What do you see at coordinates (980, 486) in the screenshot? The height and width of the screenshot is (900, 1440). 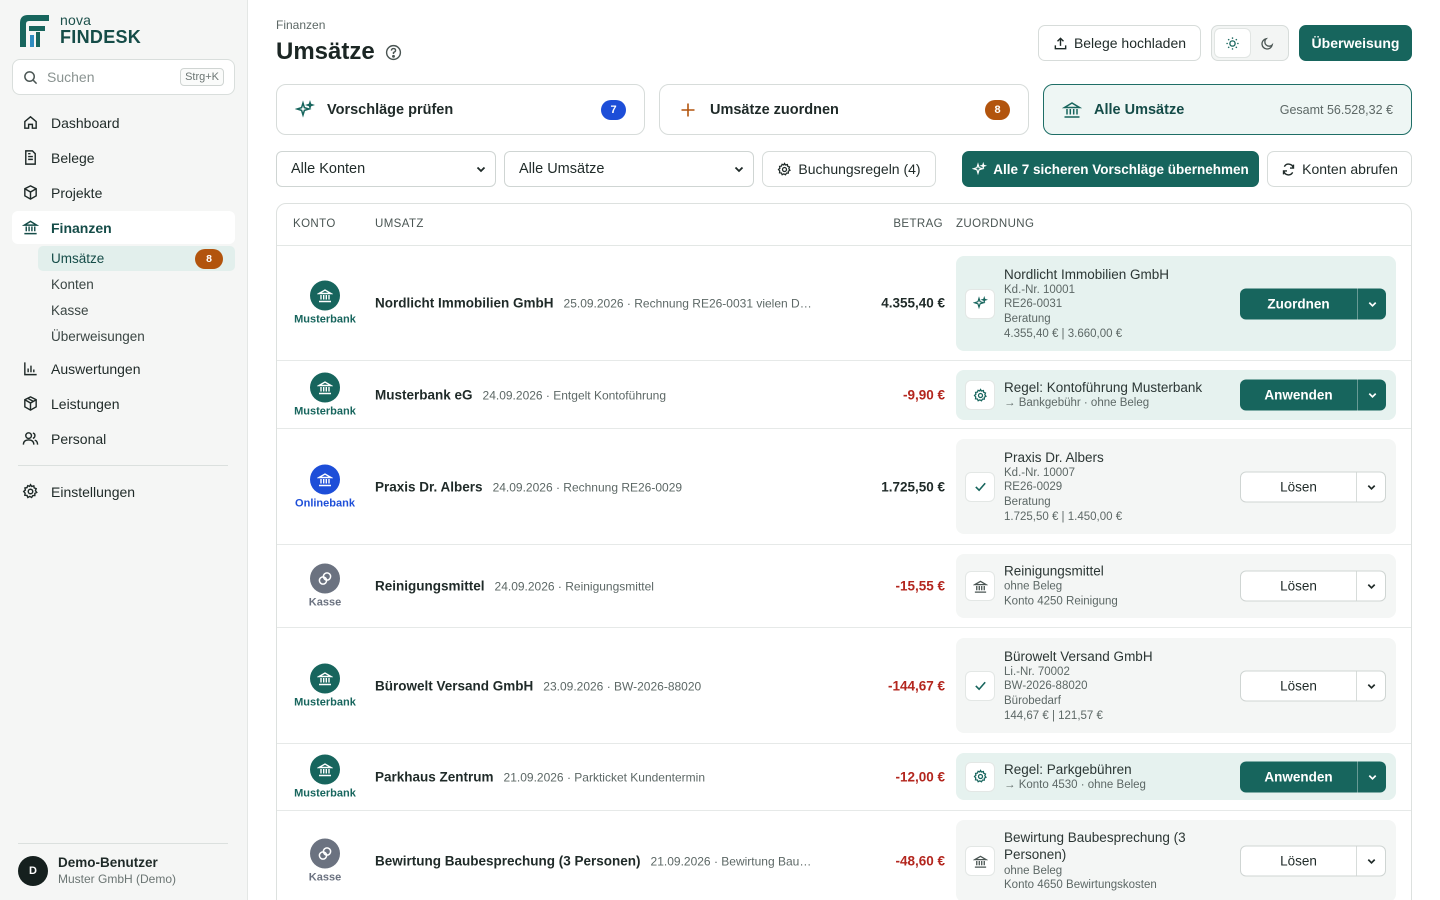 I see `check-icon` at bounding box center [980, 486].